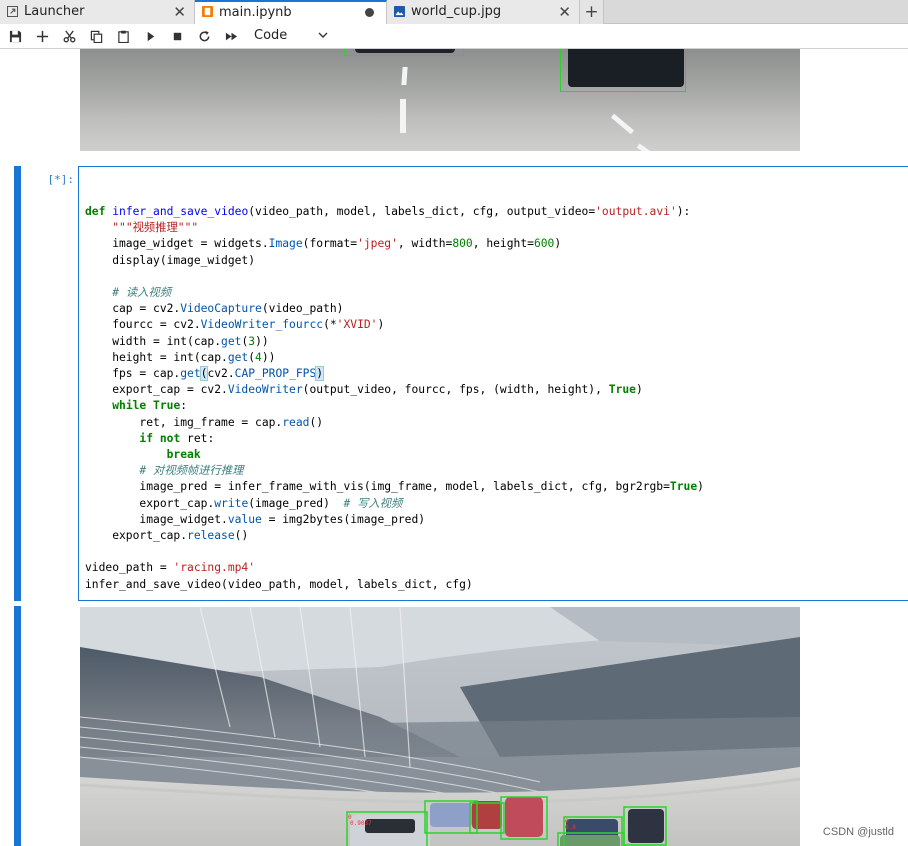 The image size is (908, 846). What do you see at coordinates (592, 12) in the screenshot?
I see `new-tab-plus-icon: +` at bounding box center [592, 12].